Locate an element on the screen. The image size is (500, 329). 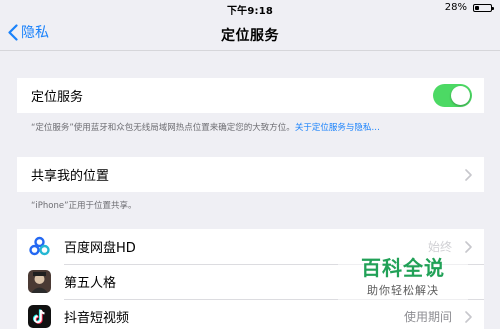
nav-bar: 隐私 定位服务 is located at coordinates (250, 33).